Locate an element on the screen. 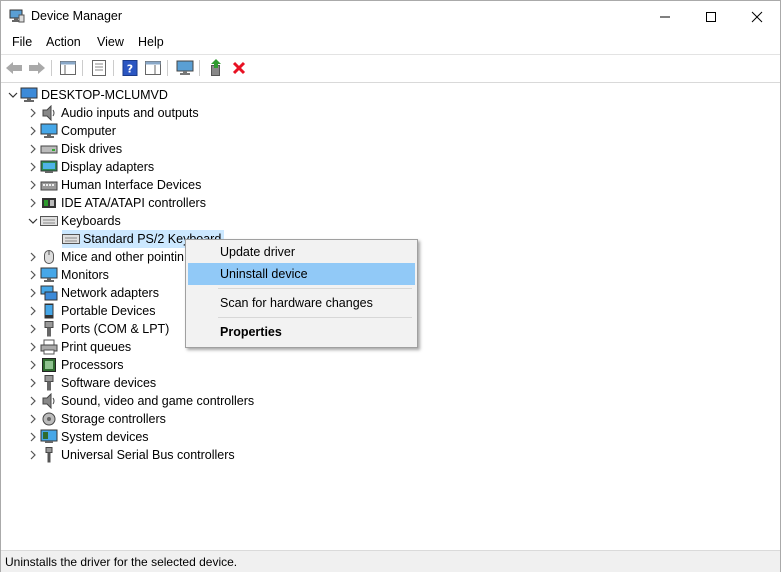 The image size is (781, 572). menu-help: Help is located at coordinates (151, 42).